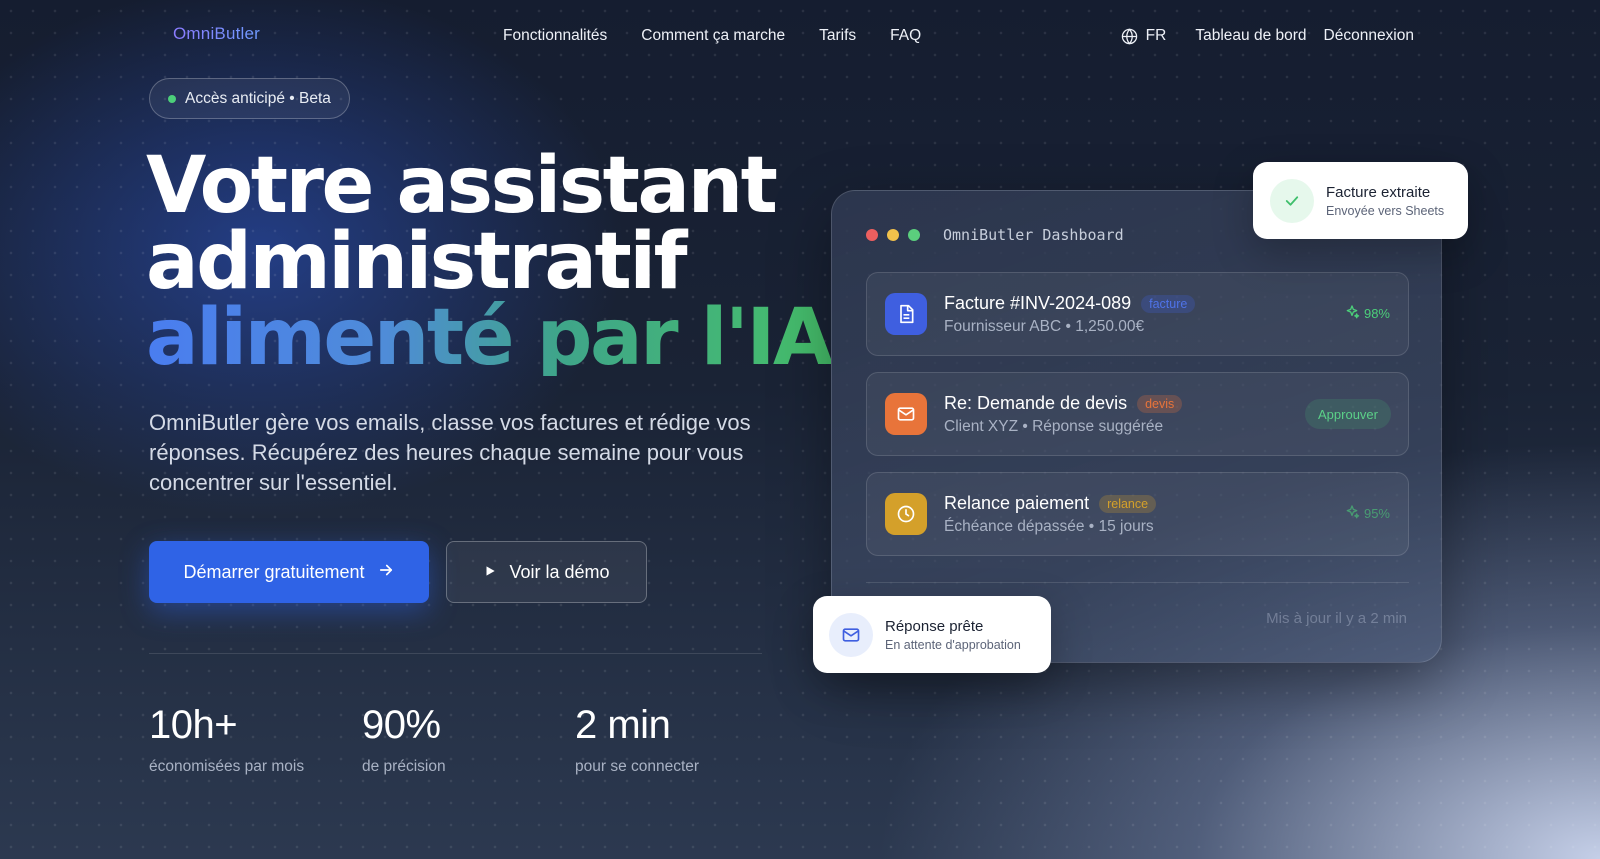 The image size is (1600, 859). I want to click on nav-link-logout: Déconnexion, so click(1369, 36).